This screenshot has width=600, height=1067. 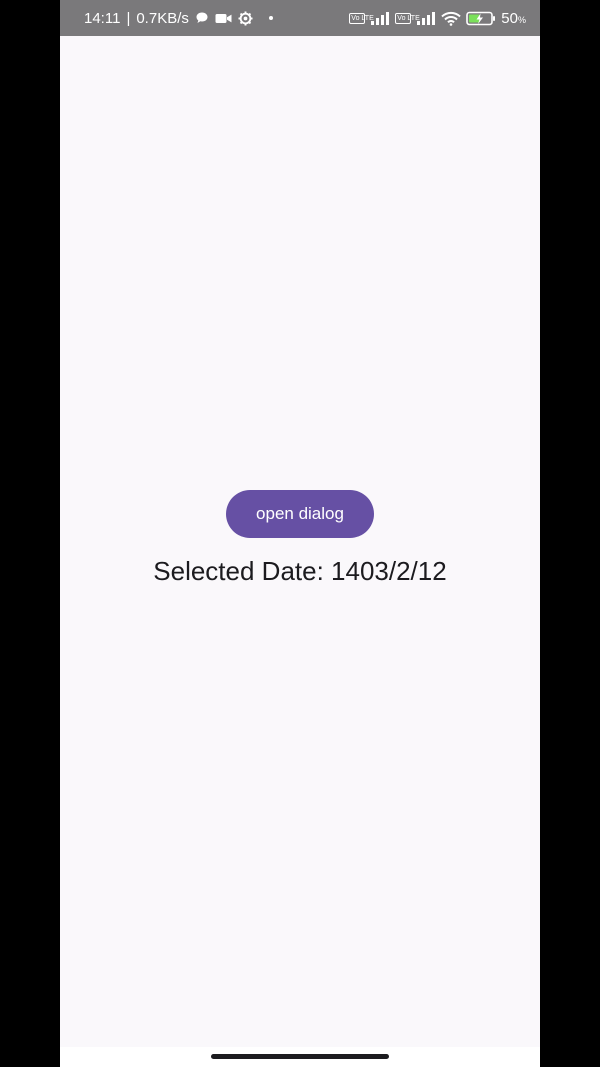 What do you see at coordinates (521, 19) in the screenshot?
I see `battery-percent-unit: %` at bounding box center [521, 19].